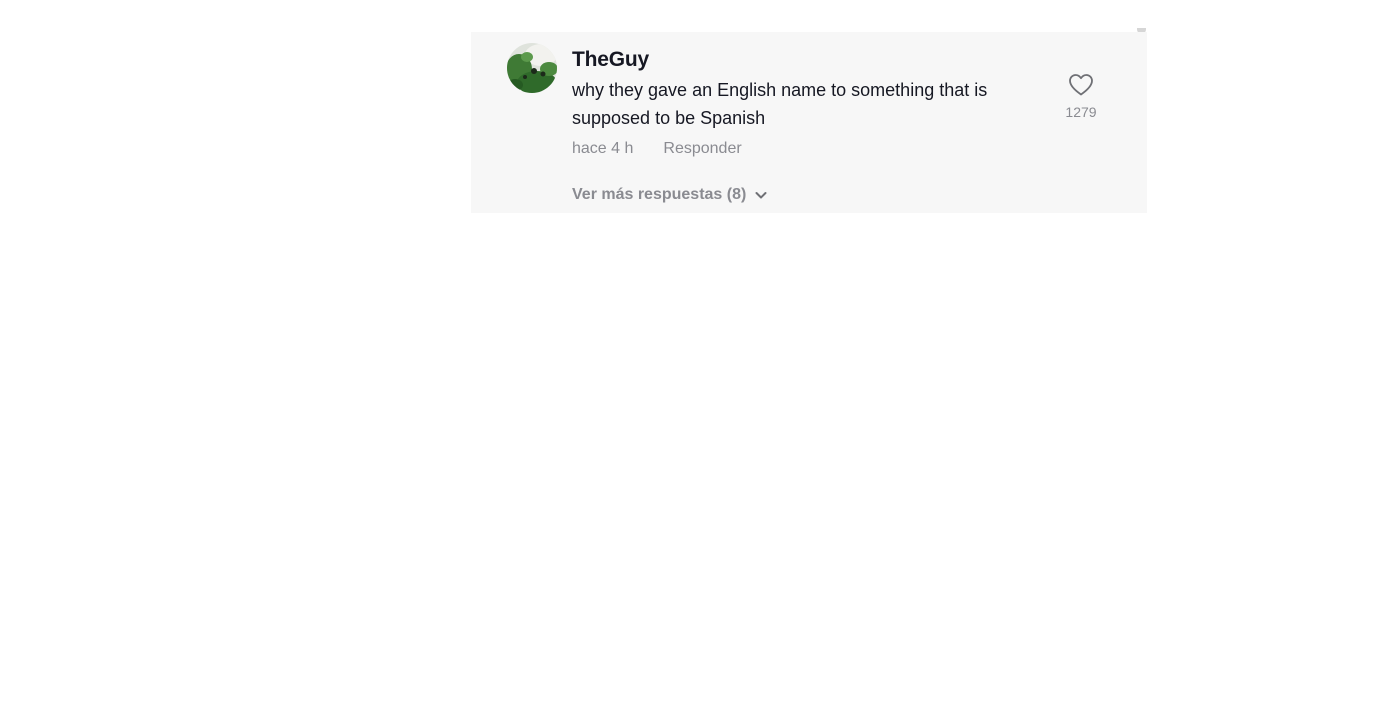 The width and height of the screenshot is (1400, 722). I want to click on avatar-image, so click(532, 68).